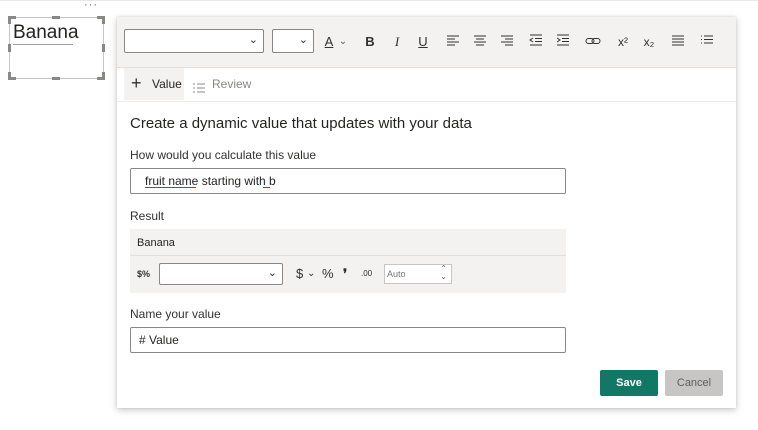 The image size is (758, 430). Describe the element at coordinates (411, 274) in the screenshot. I see `decimal-places-input` at that location.